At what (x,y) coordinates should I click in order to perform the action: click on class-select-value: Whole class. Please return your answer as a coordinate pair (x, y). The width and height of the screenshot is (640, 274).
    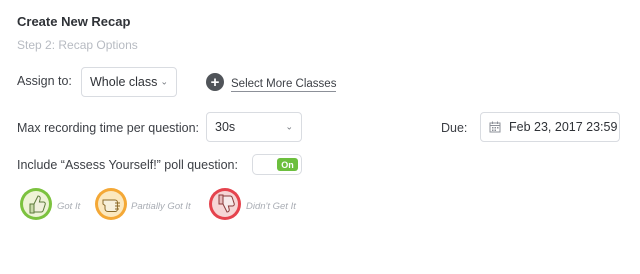
    Looking at the image, I should click on (124, 82).